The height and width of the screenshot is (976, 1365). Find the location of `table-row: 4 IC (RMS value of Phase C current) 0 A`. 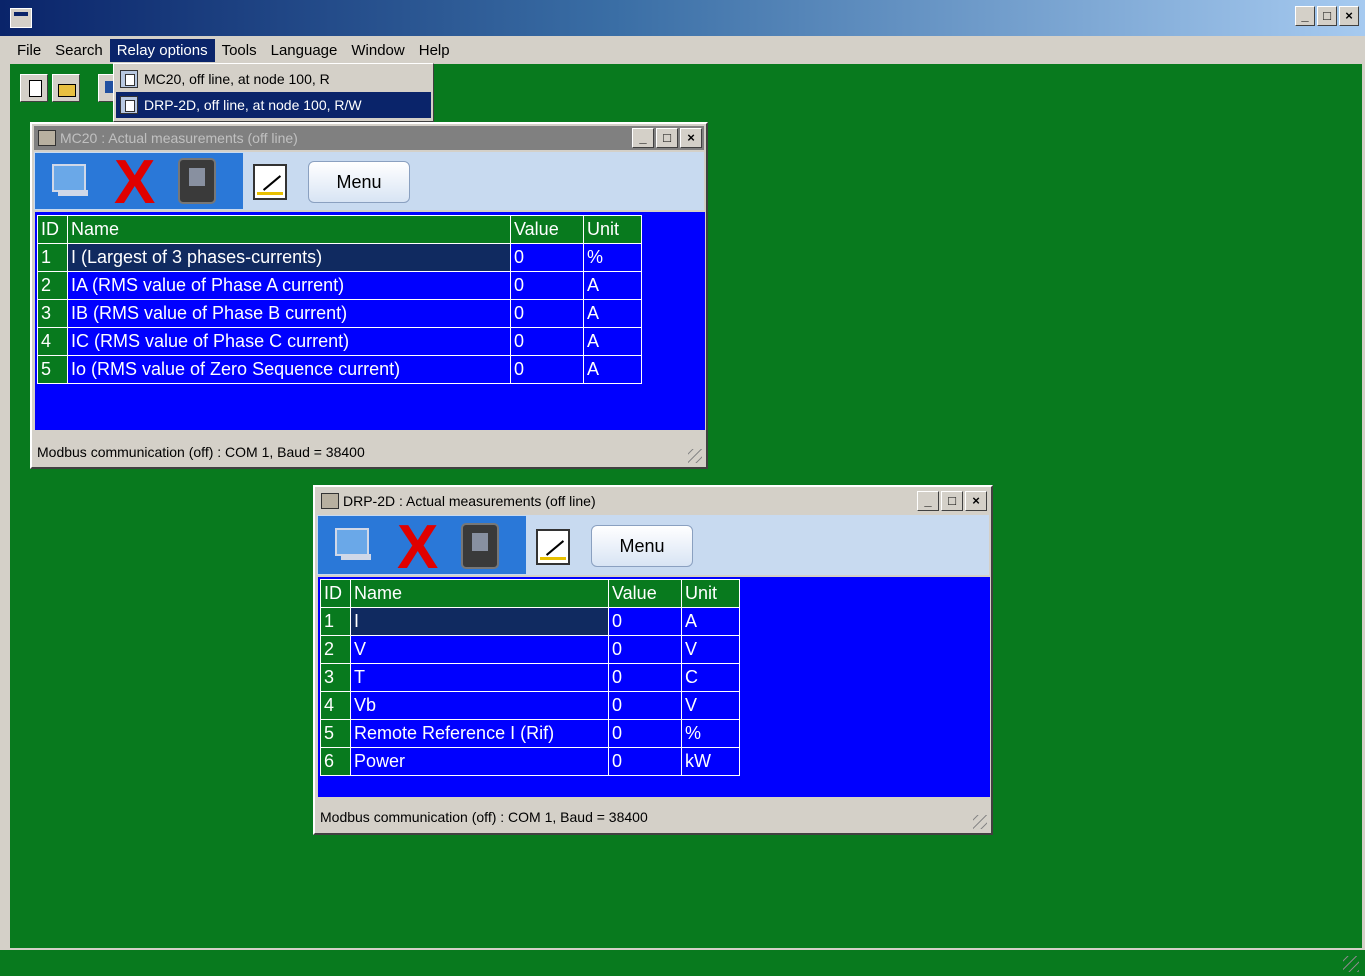

table-row: 4 IC (RMS value of Phase C current) 0 A is located at coordinates (339, 341).